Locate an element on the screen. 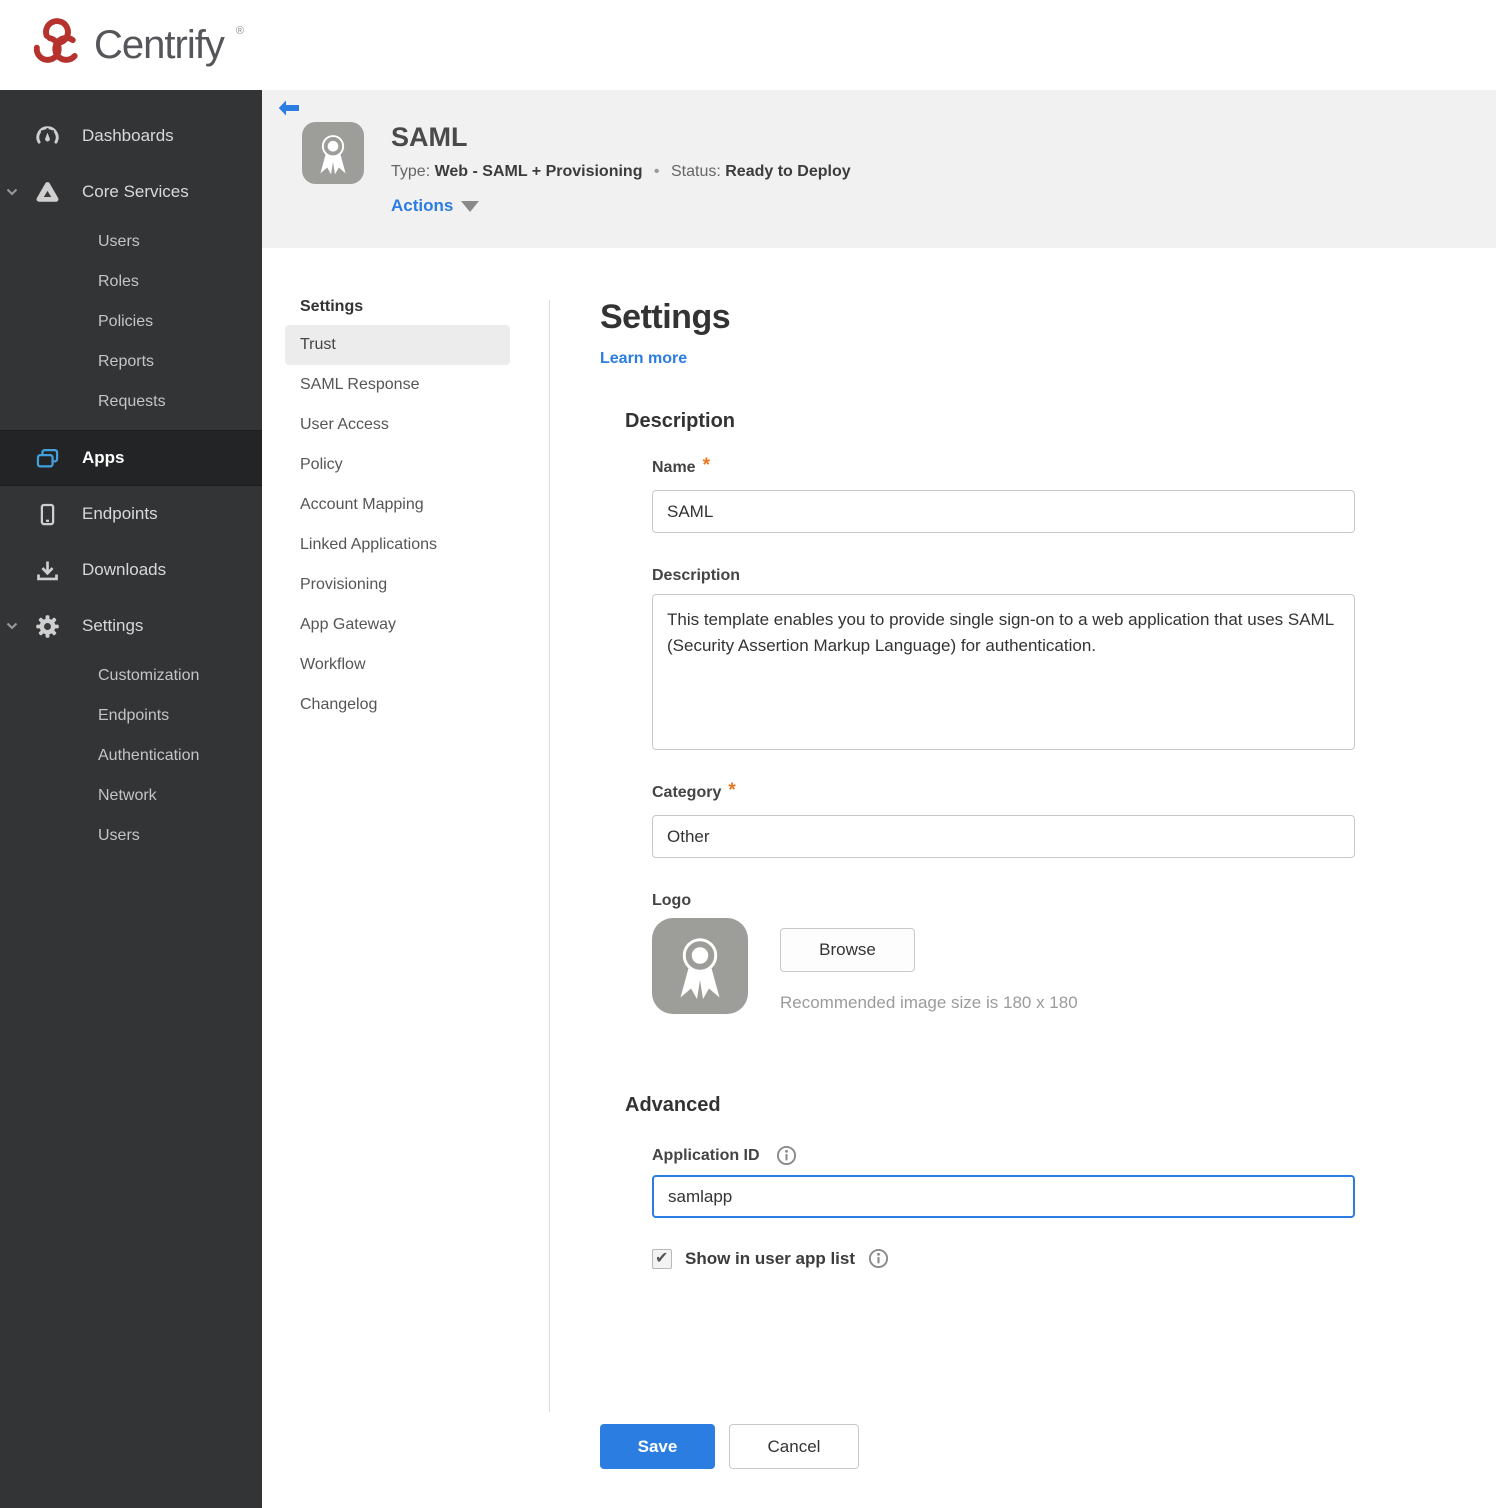 The height and width of the screenshot is (1508, 1496). sidebar-item-label: Core Services is located at coordinates (135, 191).